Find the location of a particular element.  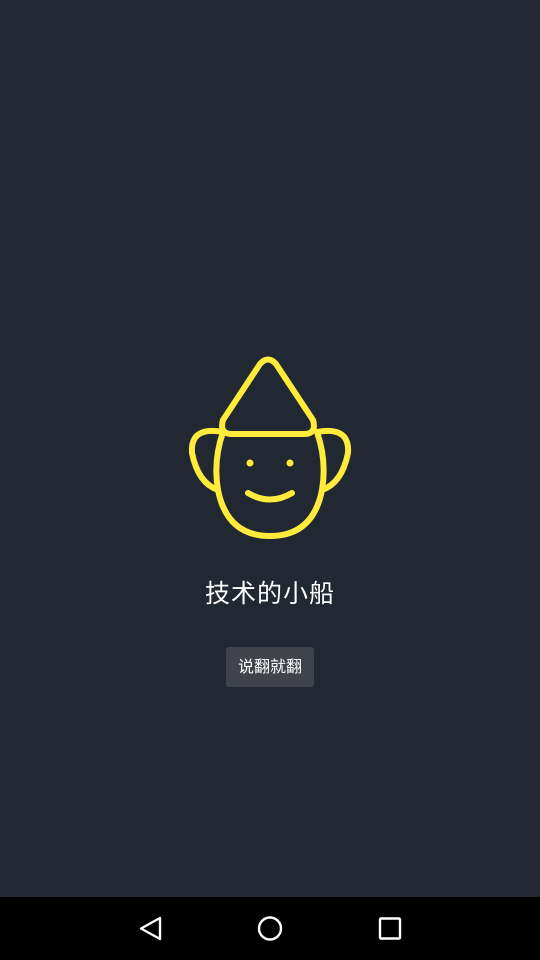

flip-button: 说翻就翻 is located at coordinates (270, 667).